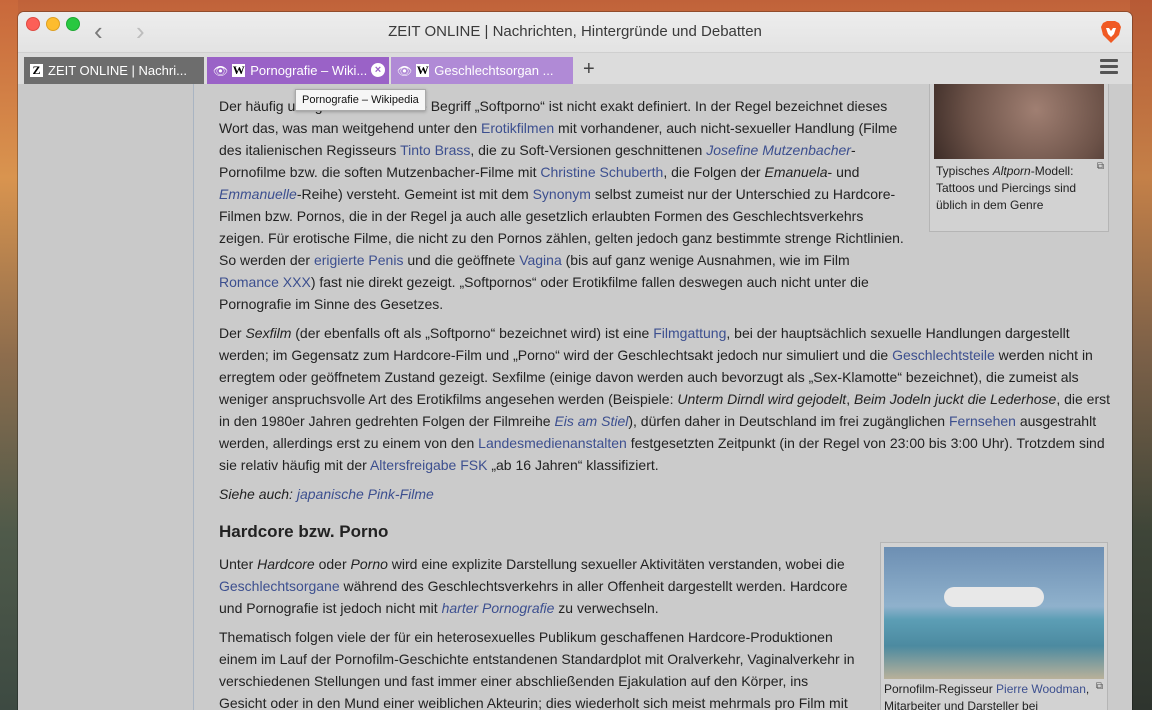 The height and width of the screenshot is (710, 1152). Describe the element at coordinates (435, 150) in the screenshot. I see `link-tinto-brass: Tinto Brass` at that location.